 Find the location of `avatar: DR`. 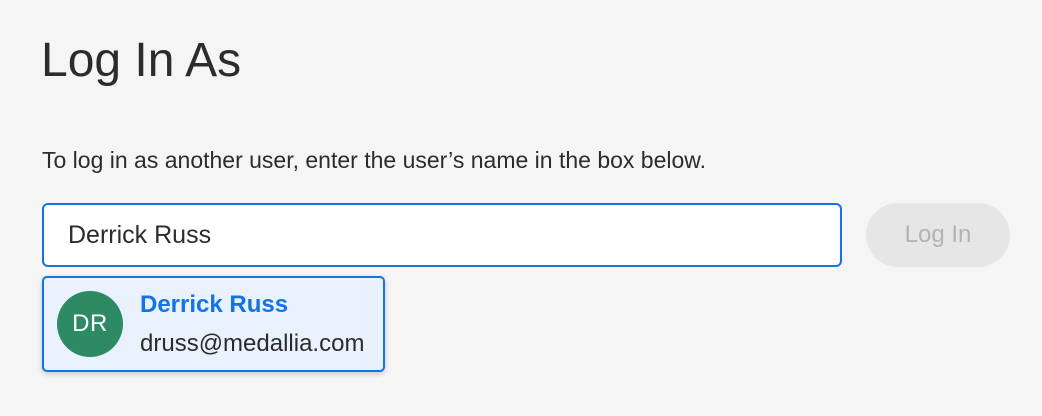

avatar: DR is located at coordinates (90, 324).